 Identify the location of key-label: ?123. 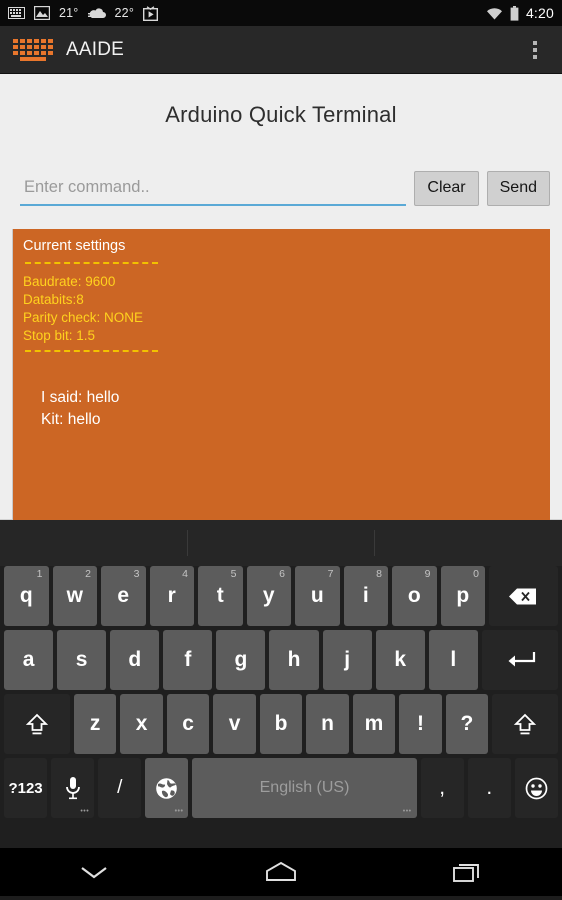
(25, 788).